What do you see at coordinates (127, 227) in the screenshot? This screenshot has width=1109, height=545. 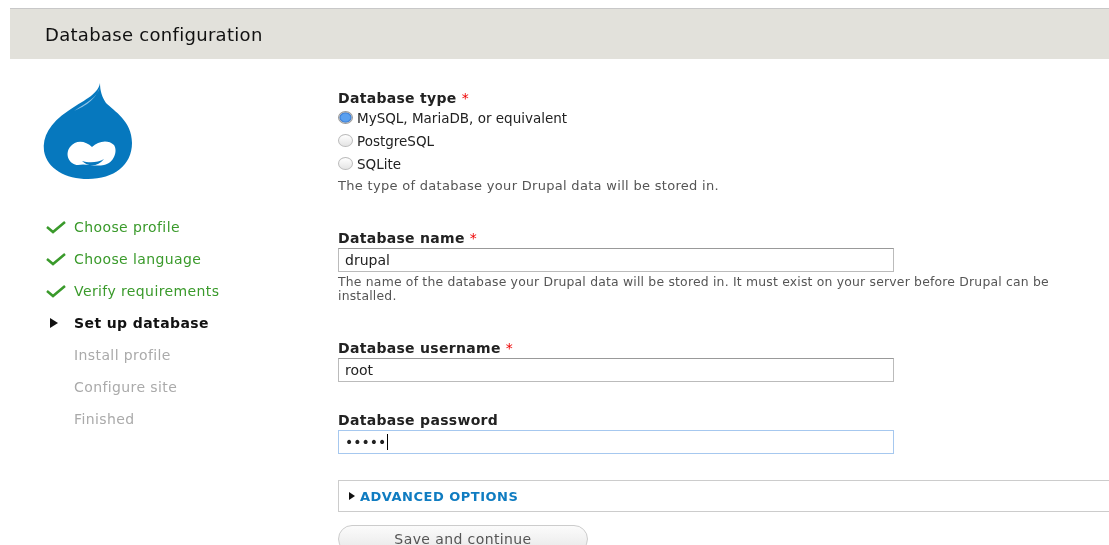 I see `step-label: Choose profile` at bounding box center [127, 227].